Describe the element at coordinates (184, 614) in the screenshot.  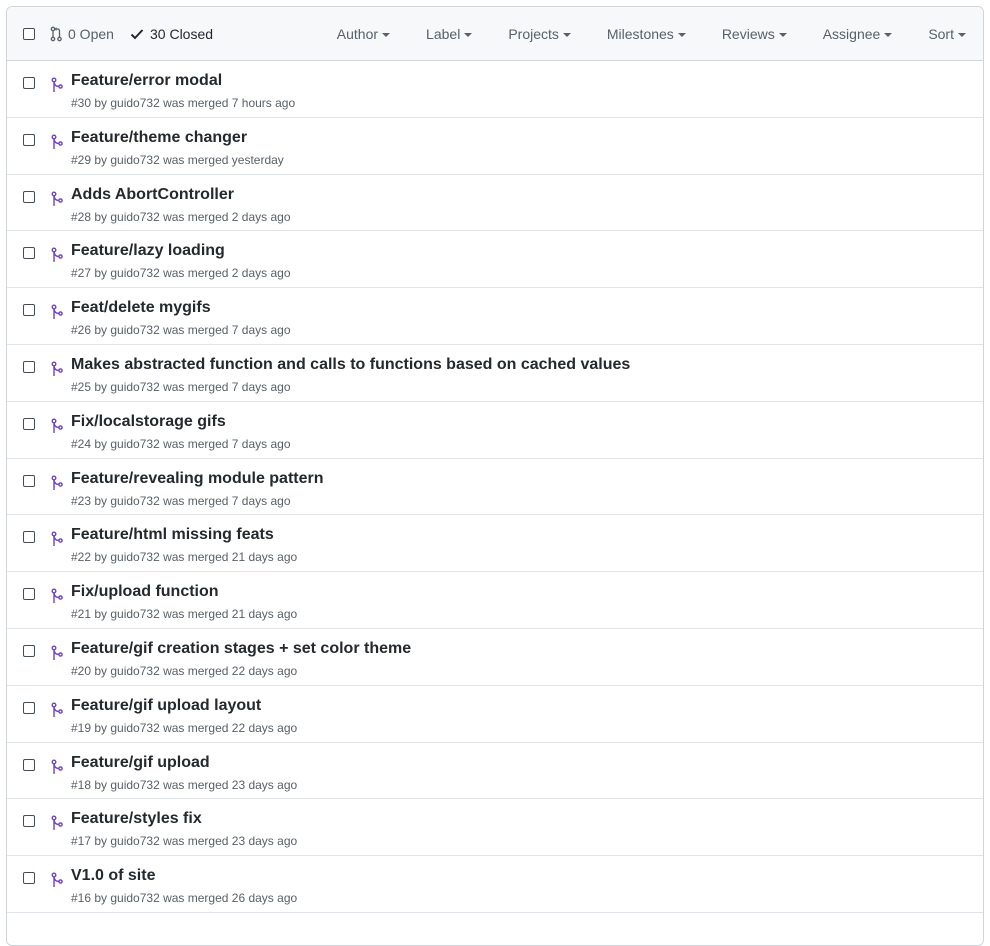
I see `pull-request-meta: #21 by guido732 was merged 21 days ago` at that location.